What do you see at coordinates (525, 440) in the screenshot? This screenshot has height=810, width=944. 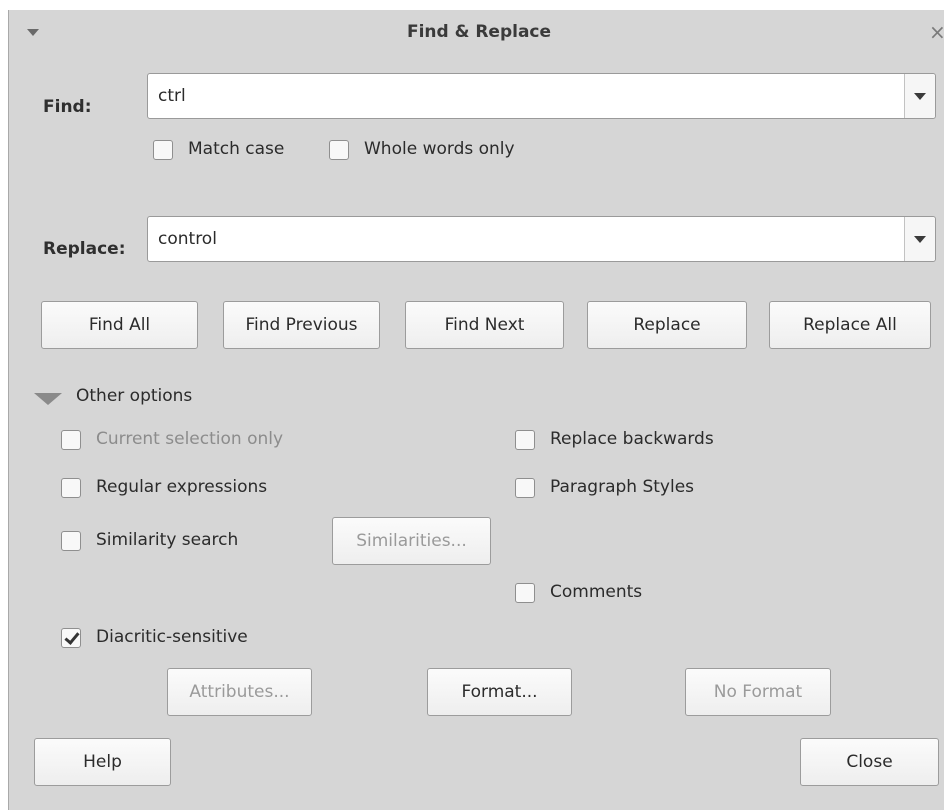 I see `replace-backwards-checkbox` at bounding box center [525, 440].